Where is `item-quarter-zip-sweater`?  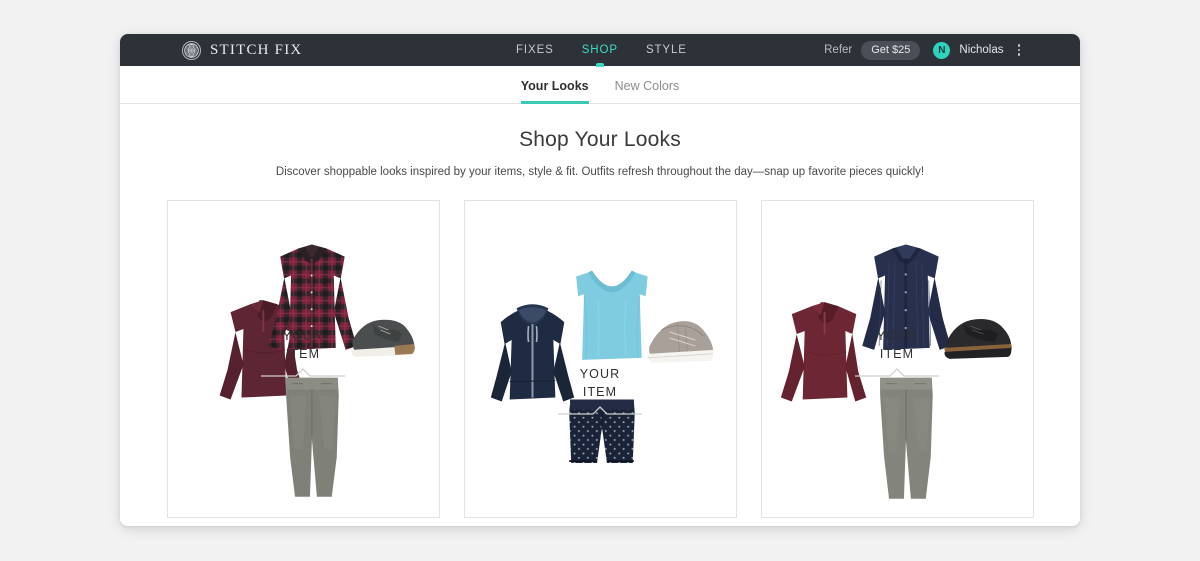 item-quarter-zip-sweater is located at coordinates (823, 352).